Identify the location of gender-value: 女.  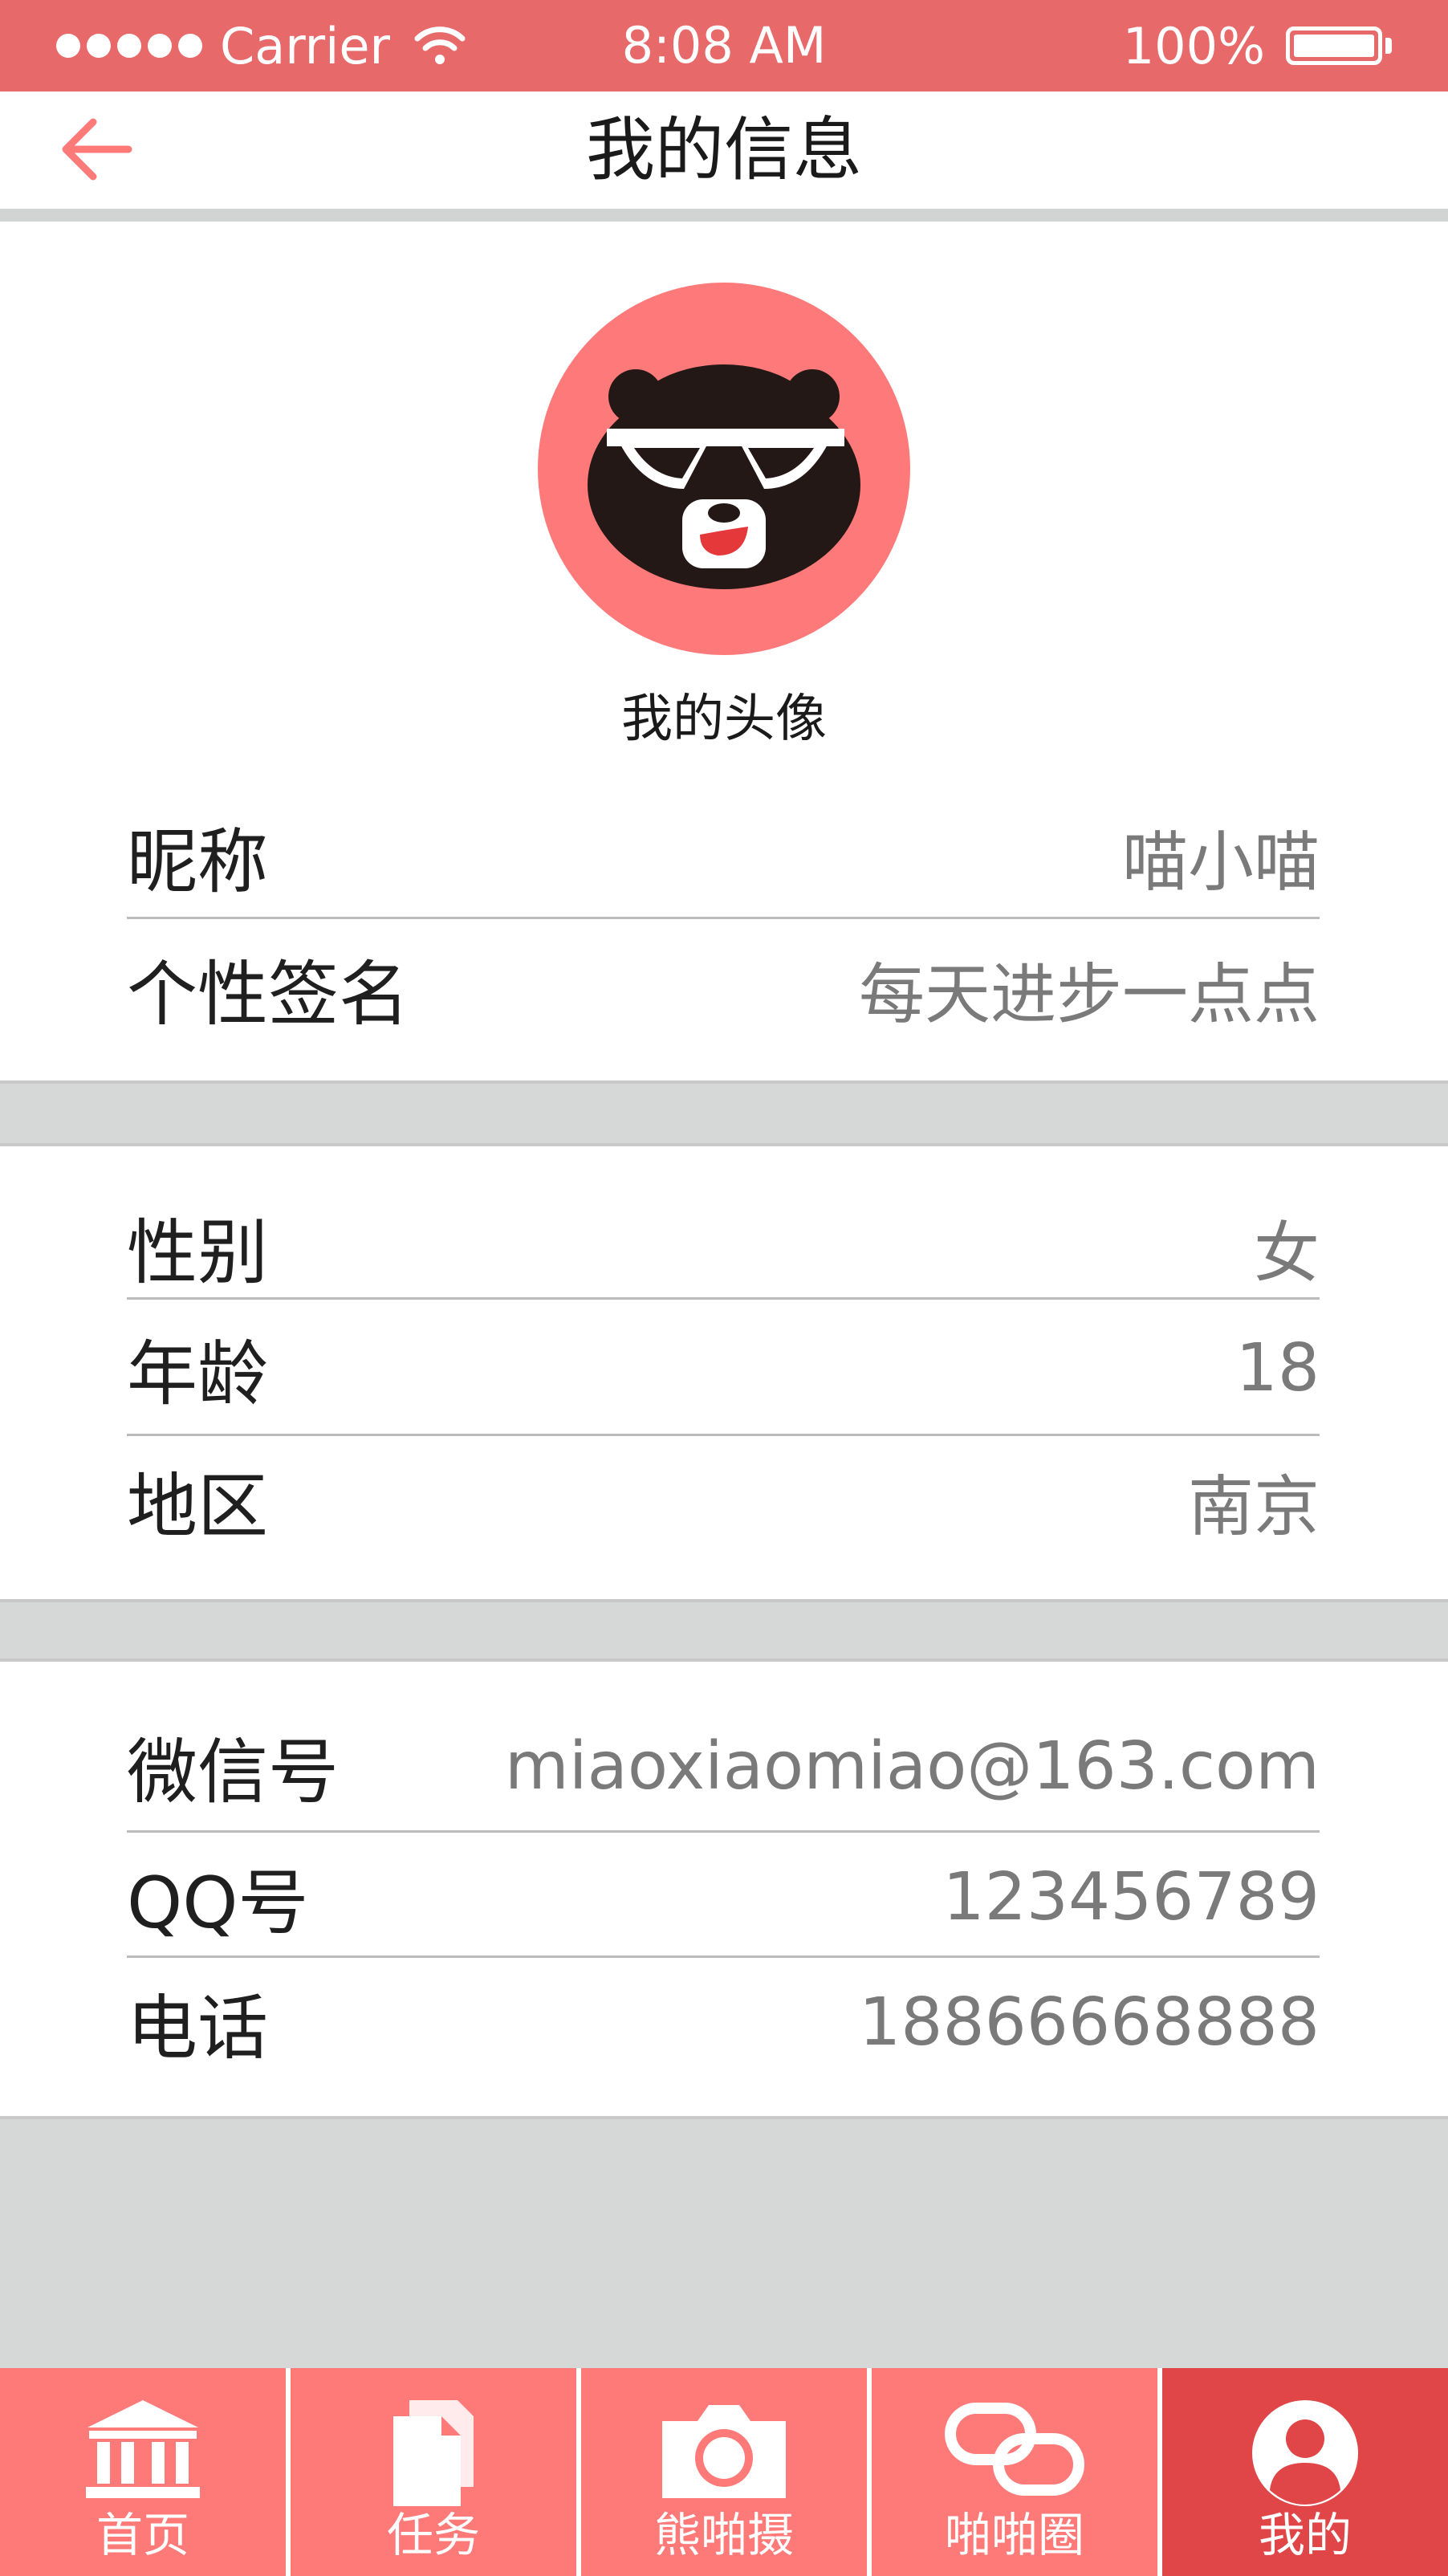
(1286, 1253).